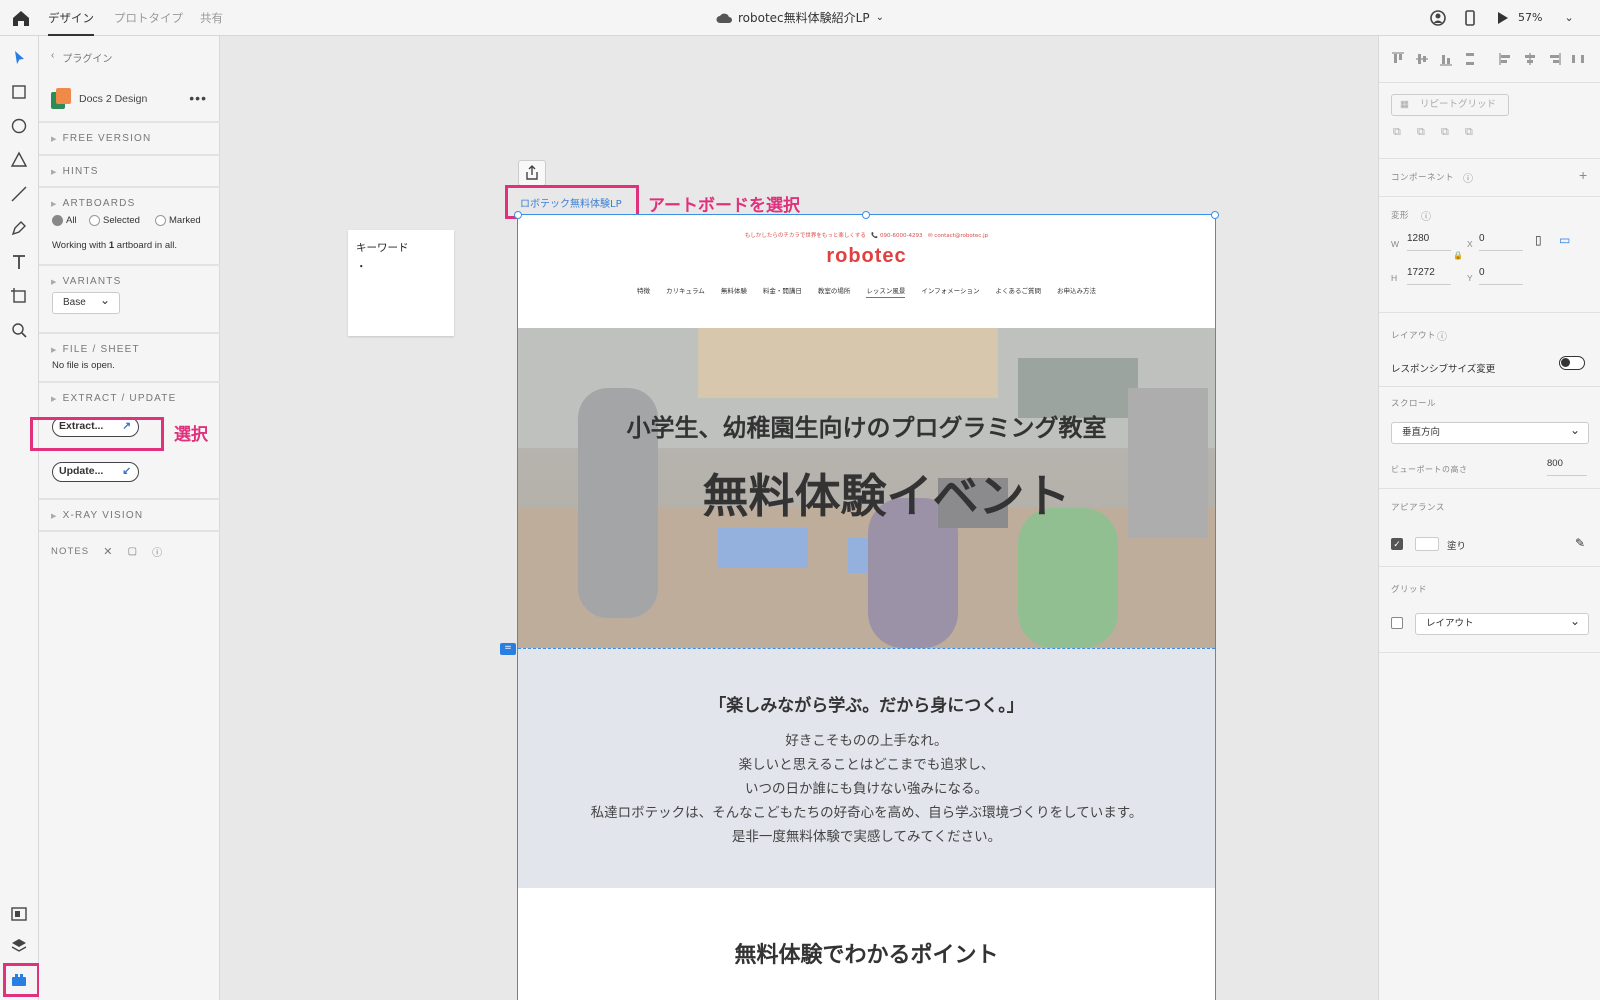 This screenshot has width=1600, height=1000. I want to click on scroll-section: スクロール, so click(1489, 397).